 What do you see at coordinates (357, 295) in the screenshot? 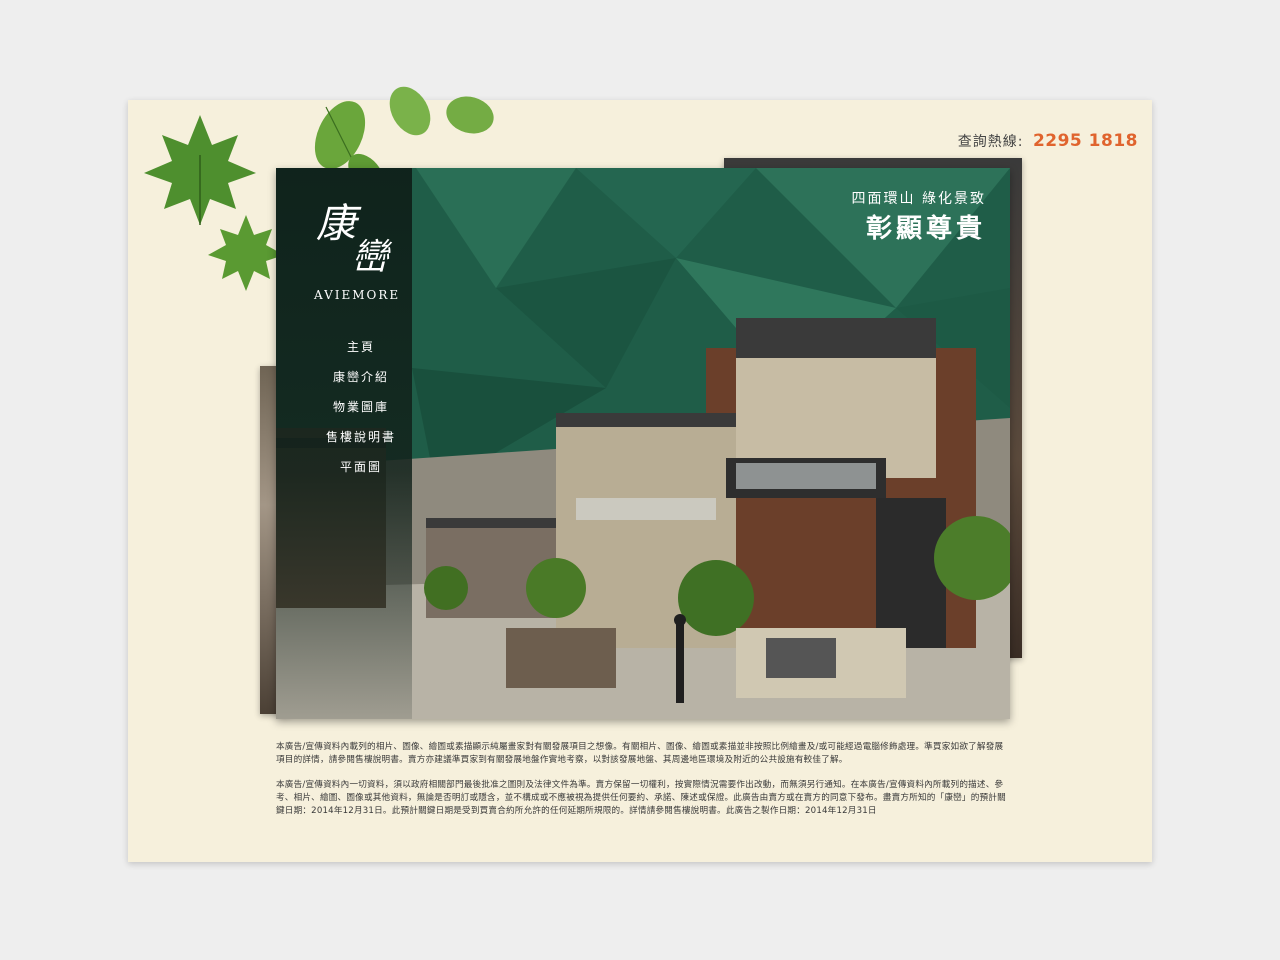
I see `logo-english: AVIEMORE` at bounding box center [357, 295].